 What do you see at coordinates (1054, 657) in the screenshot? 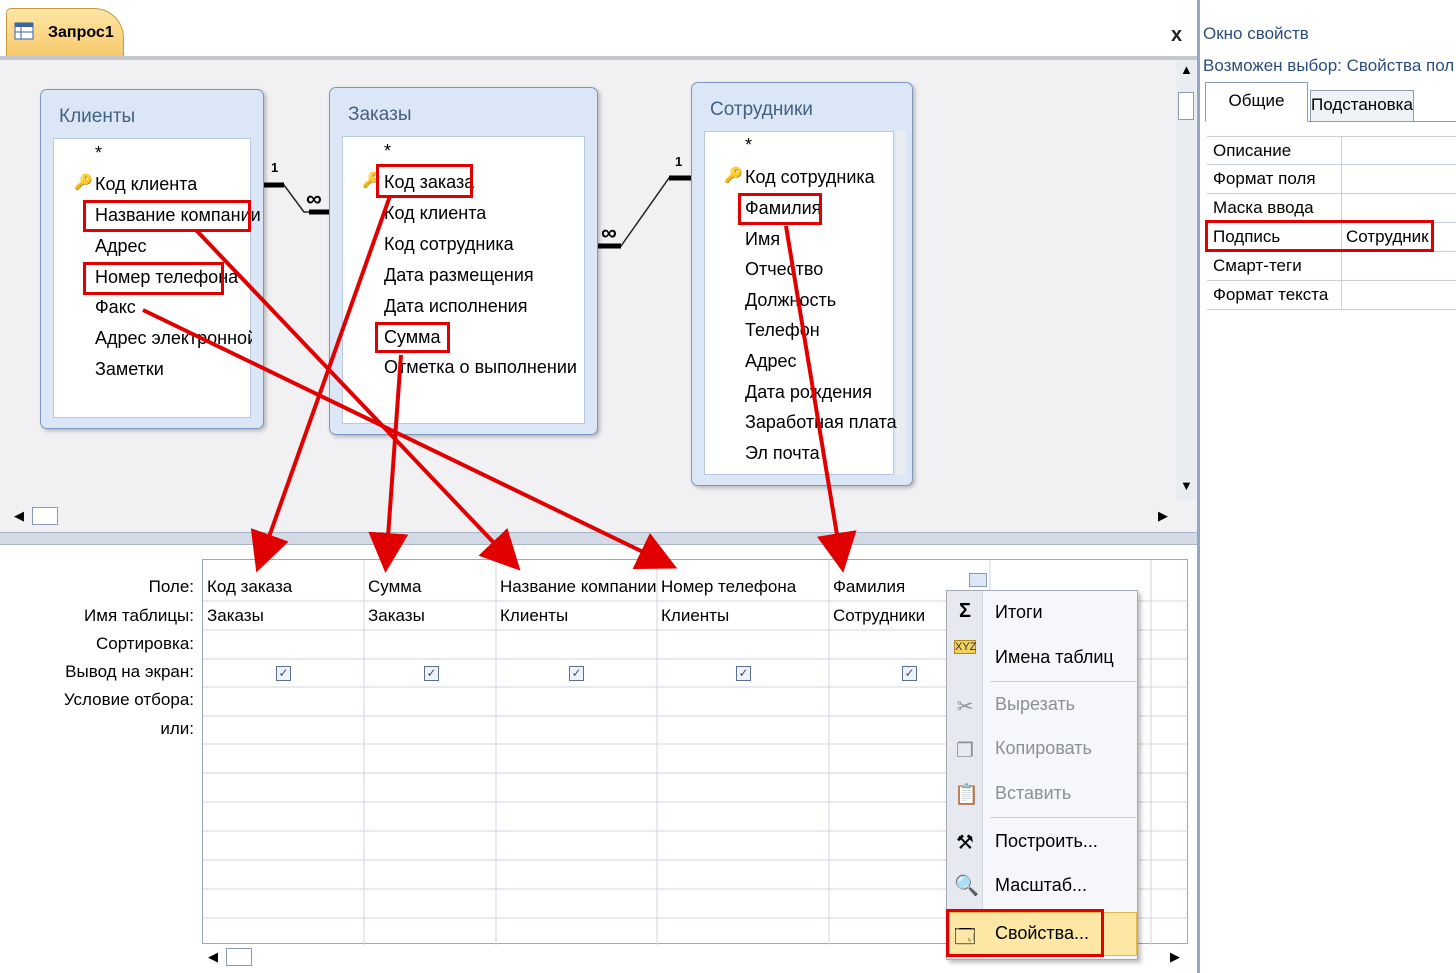
I see `menu-item-table-names: Имена таблиц` at bounding box center [1054, 657].